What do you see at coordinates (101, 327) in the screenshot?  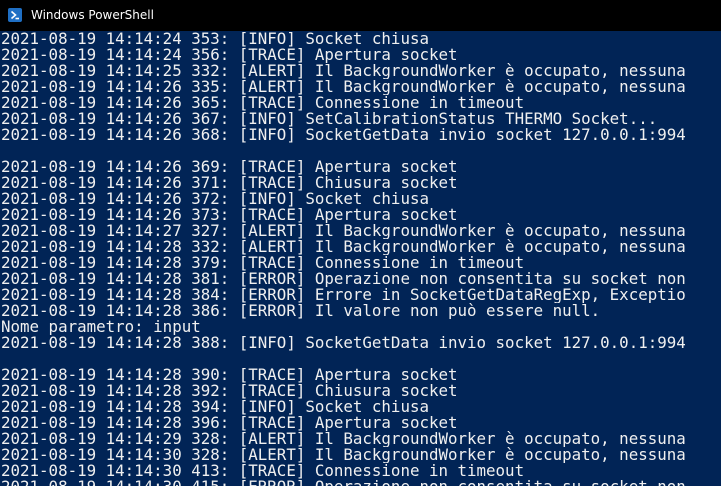 I see `console-line: Nome parametro: input` at bounding box center [101, 327].